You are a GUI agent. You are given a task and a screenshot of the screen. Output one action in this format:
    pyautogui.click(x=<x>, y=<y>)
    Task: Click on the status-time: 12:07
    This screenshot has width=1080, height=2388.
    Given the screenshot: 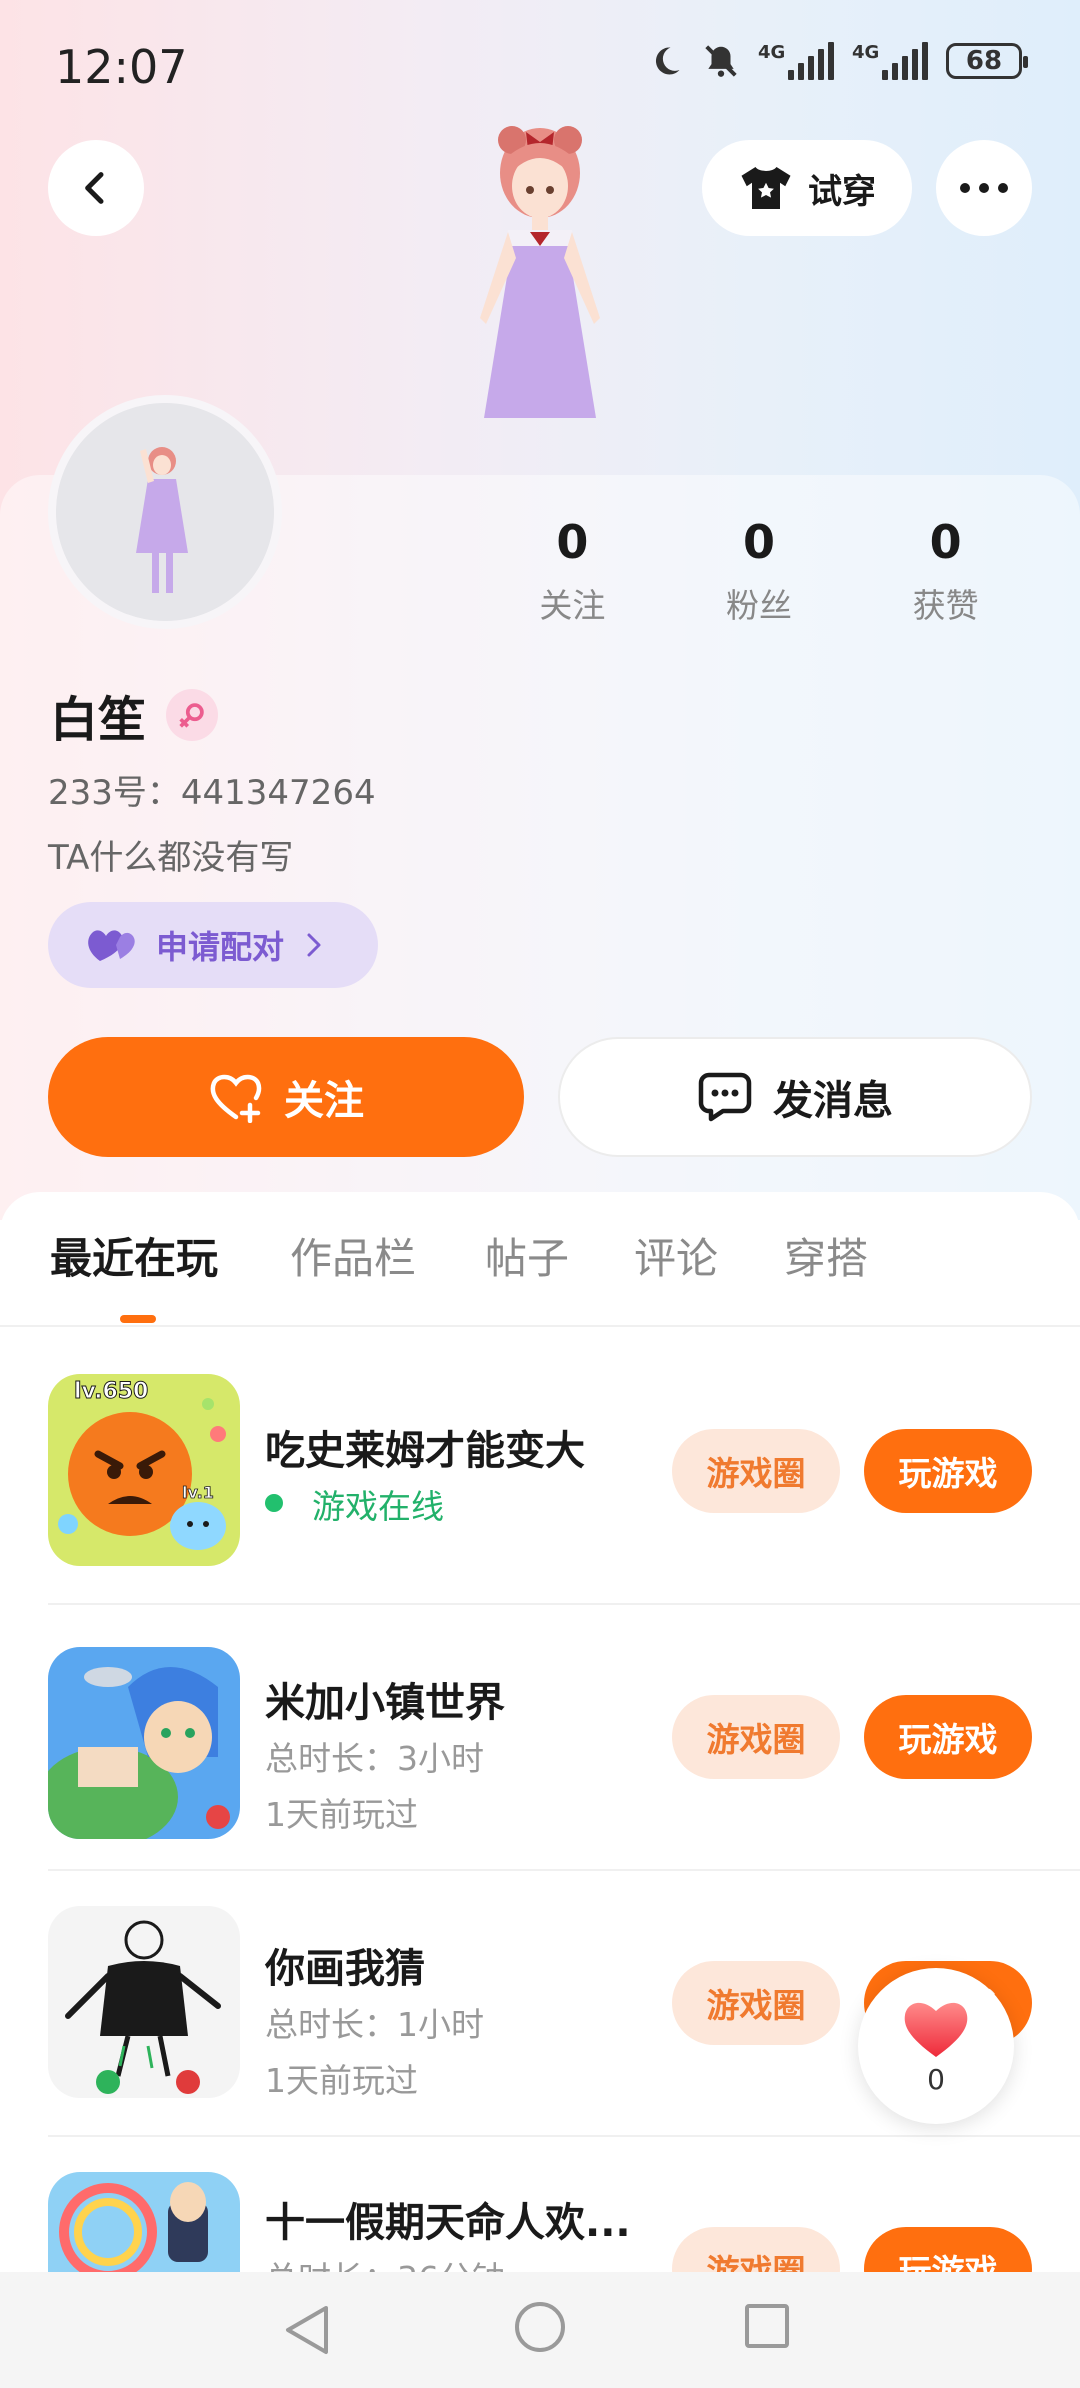 What is the action you would take?
    pyautogui.click(x=121, y=67)
    